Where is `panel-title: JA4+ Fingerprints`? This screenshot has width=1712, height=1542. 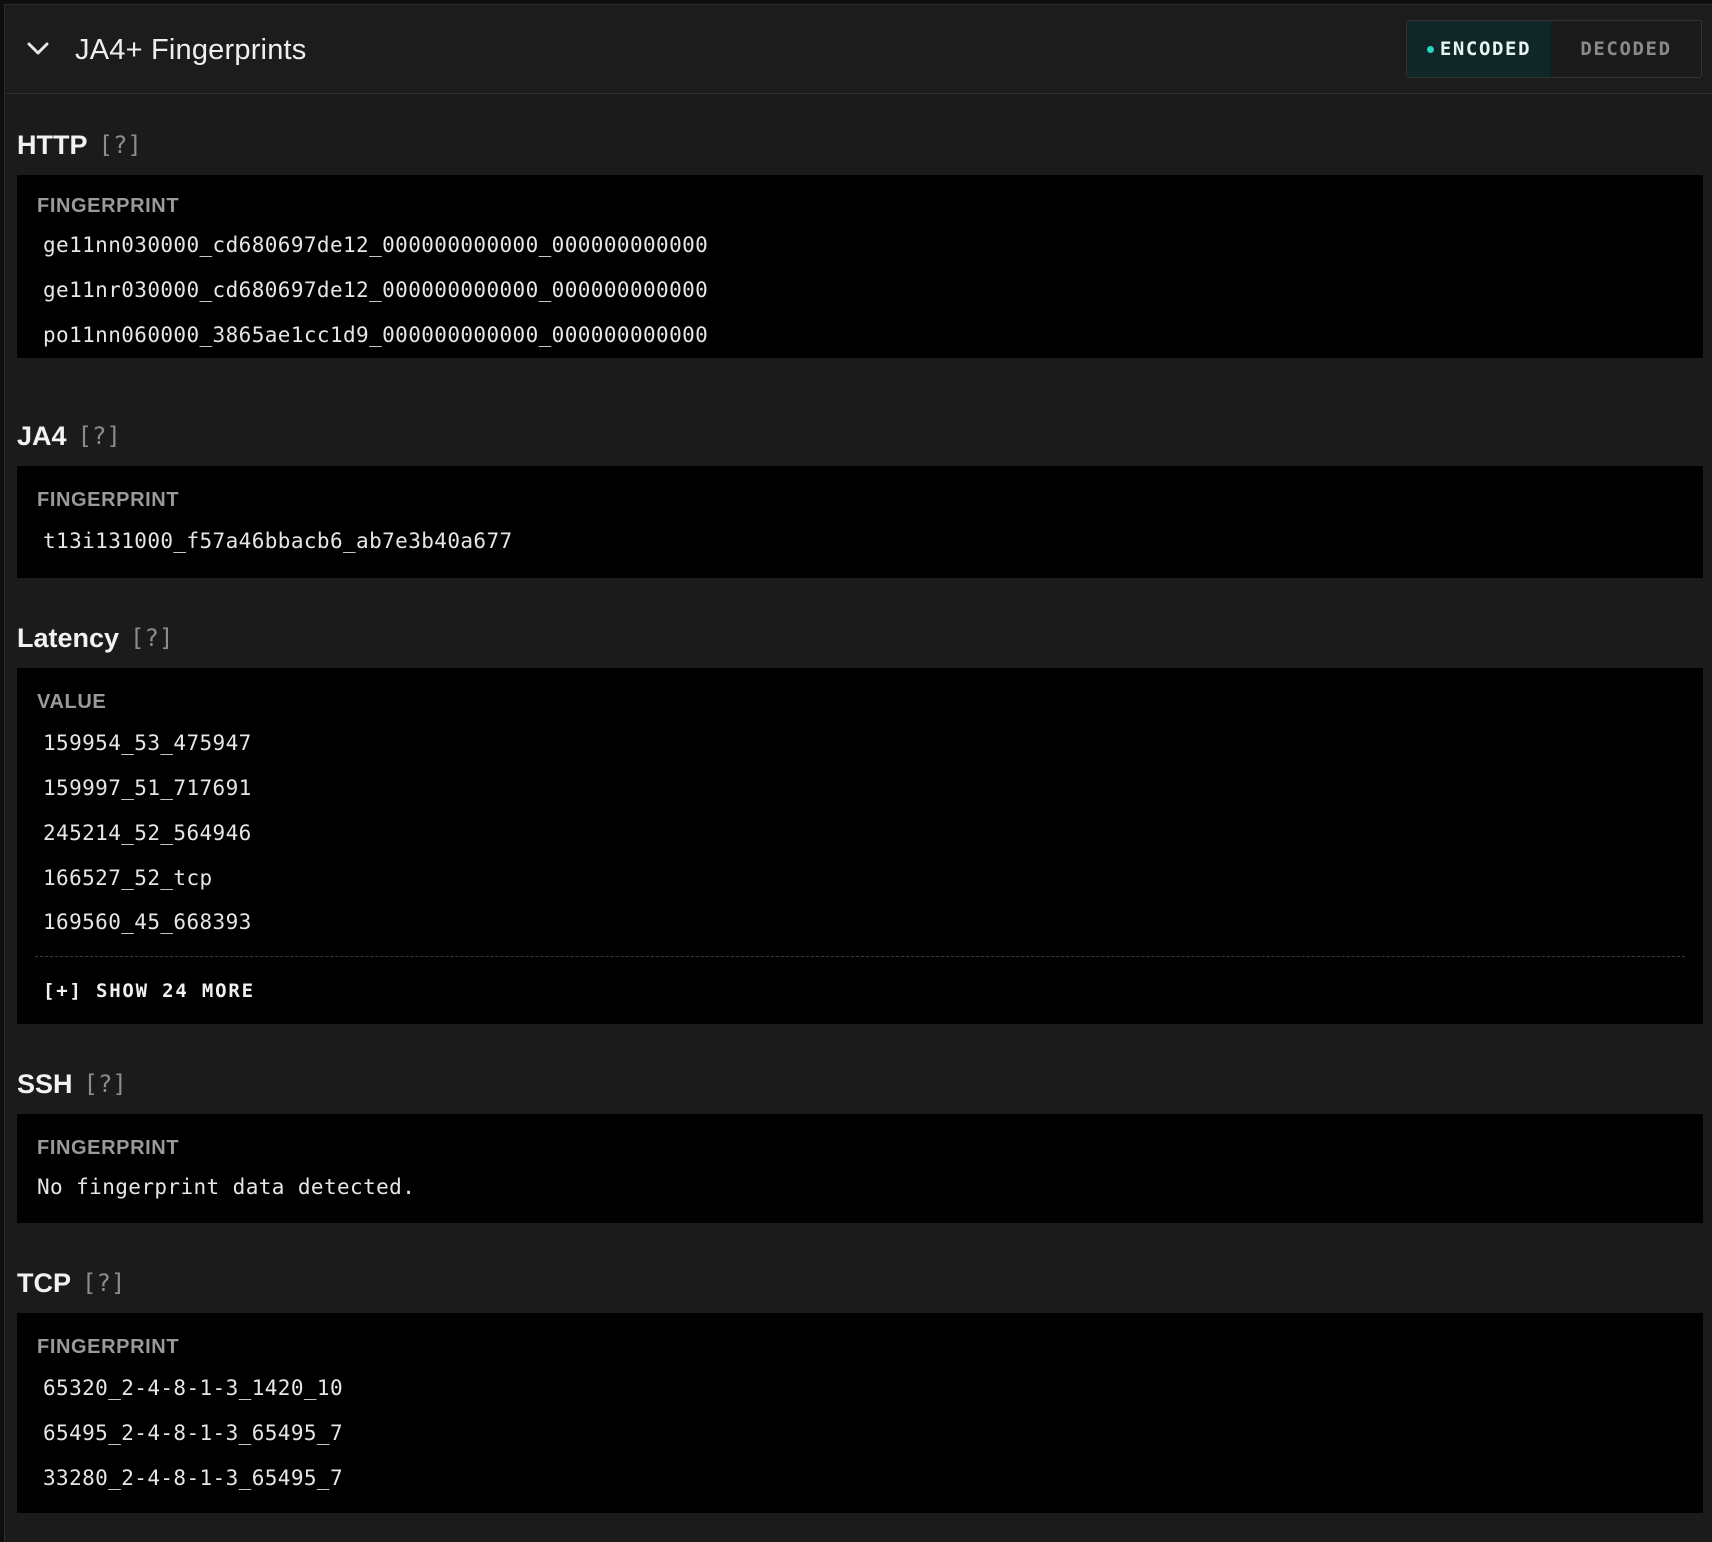 panel-title: JA4+ Fingerprints is located at coordinates (191, 50).